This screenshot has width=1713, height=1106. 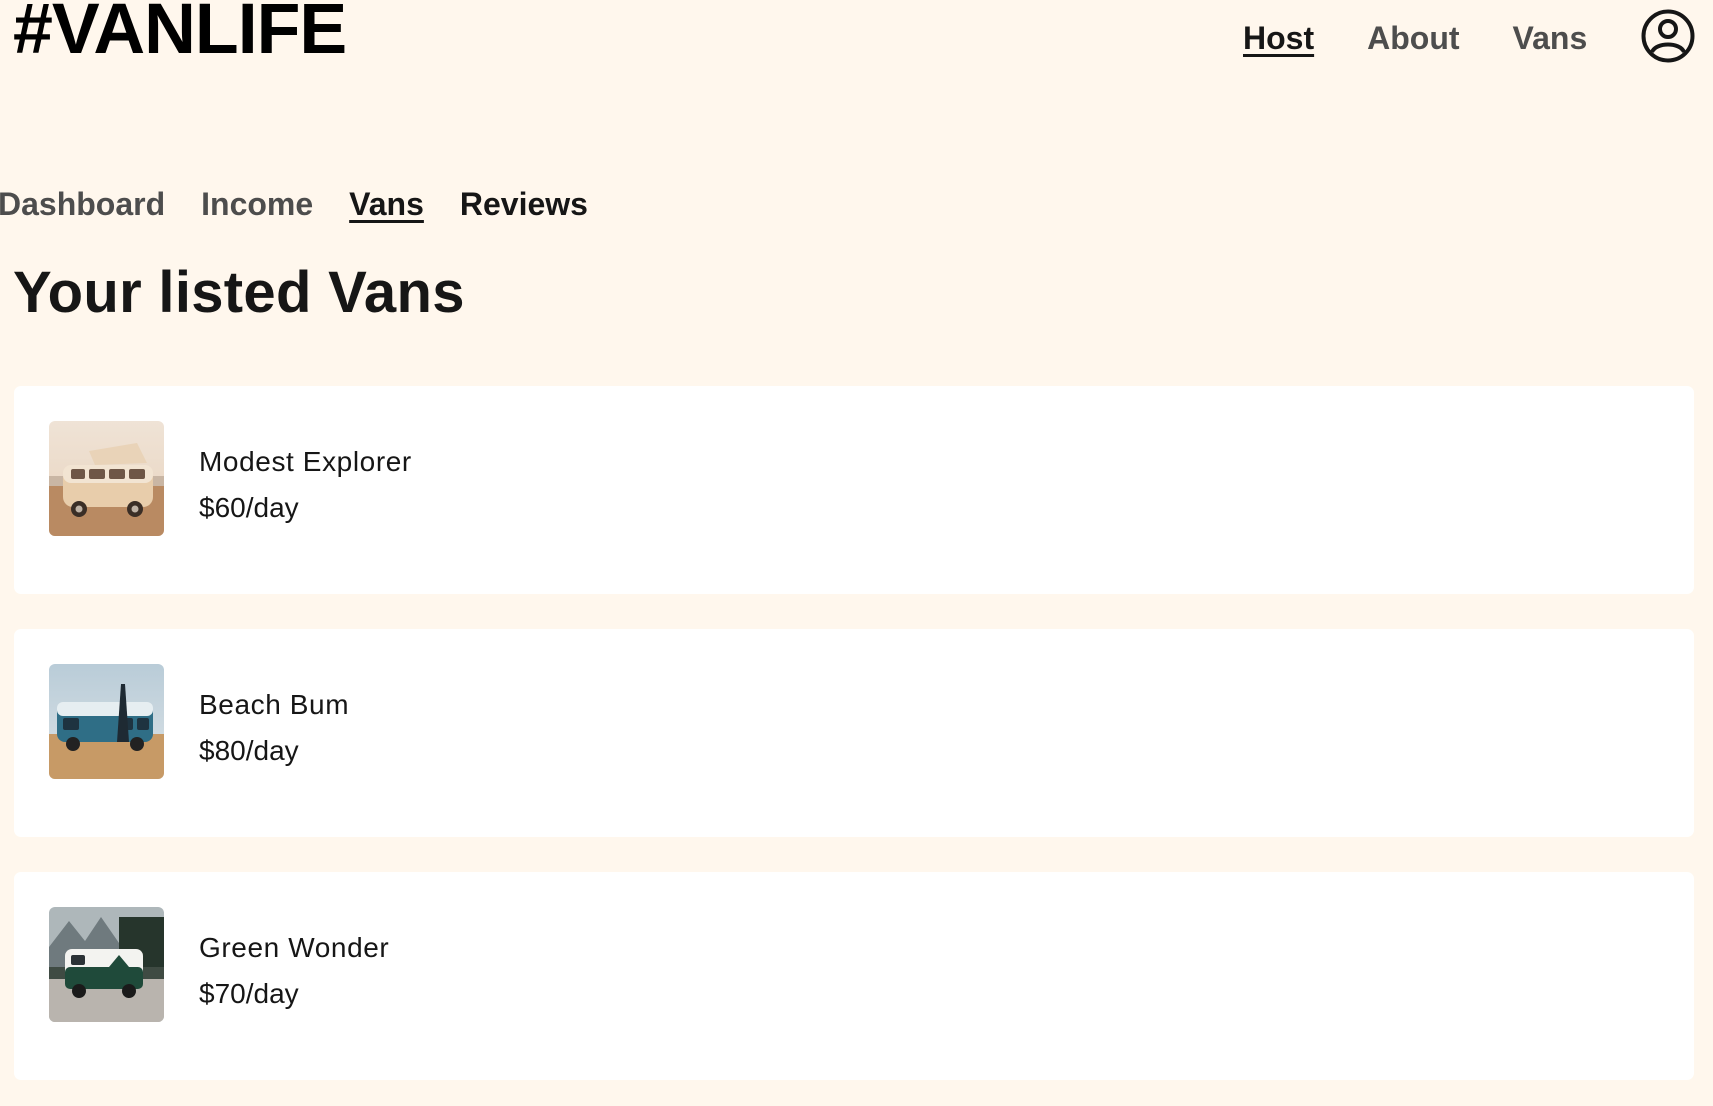 I want to click on host-subnav: Dashboard Income Vans Reviews, so click(x=312, y=204).